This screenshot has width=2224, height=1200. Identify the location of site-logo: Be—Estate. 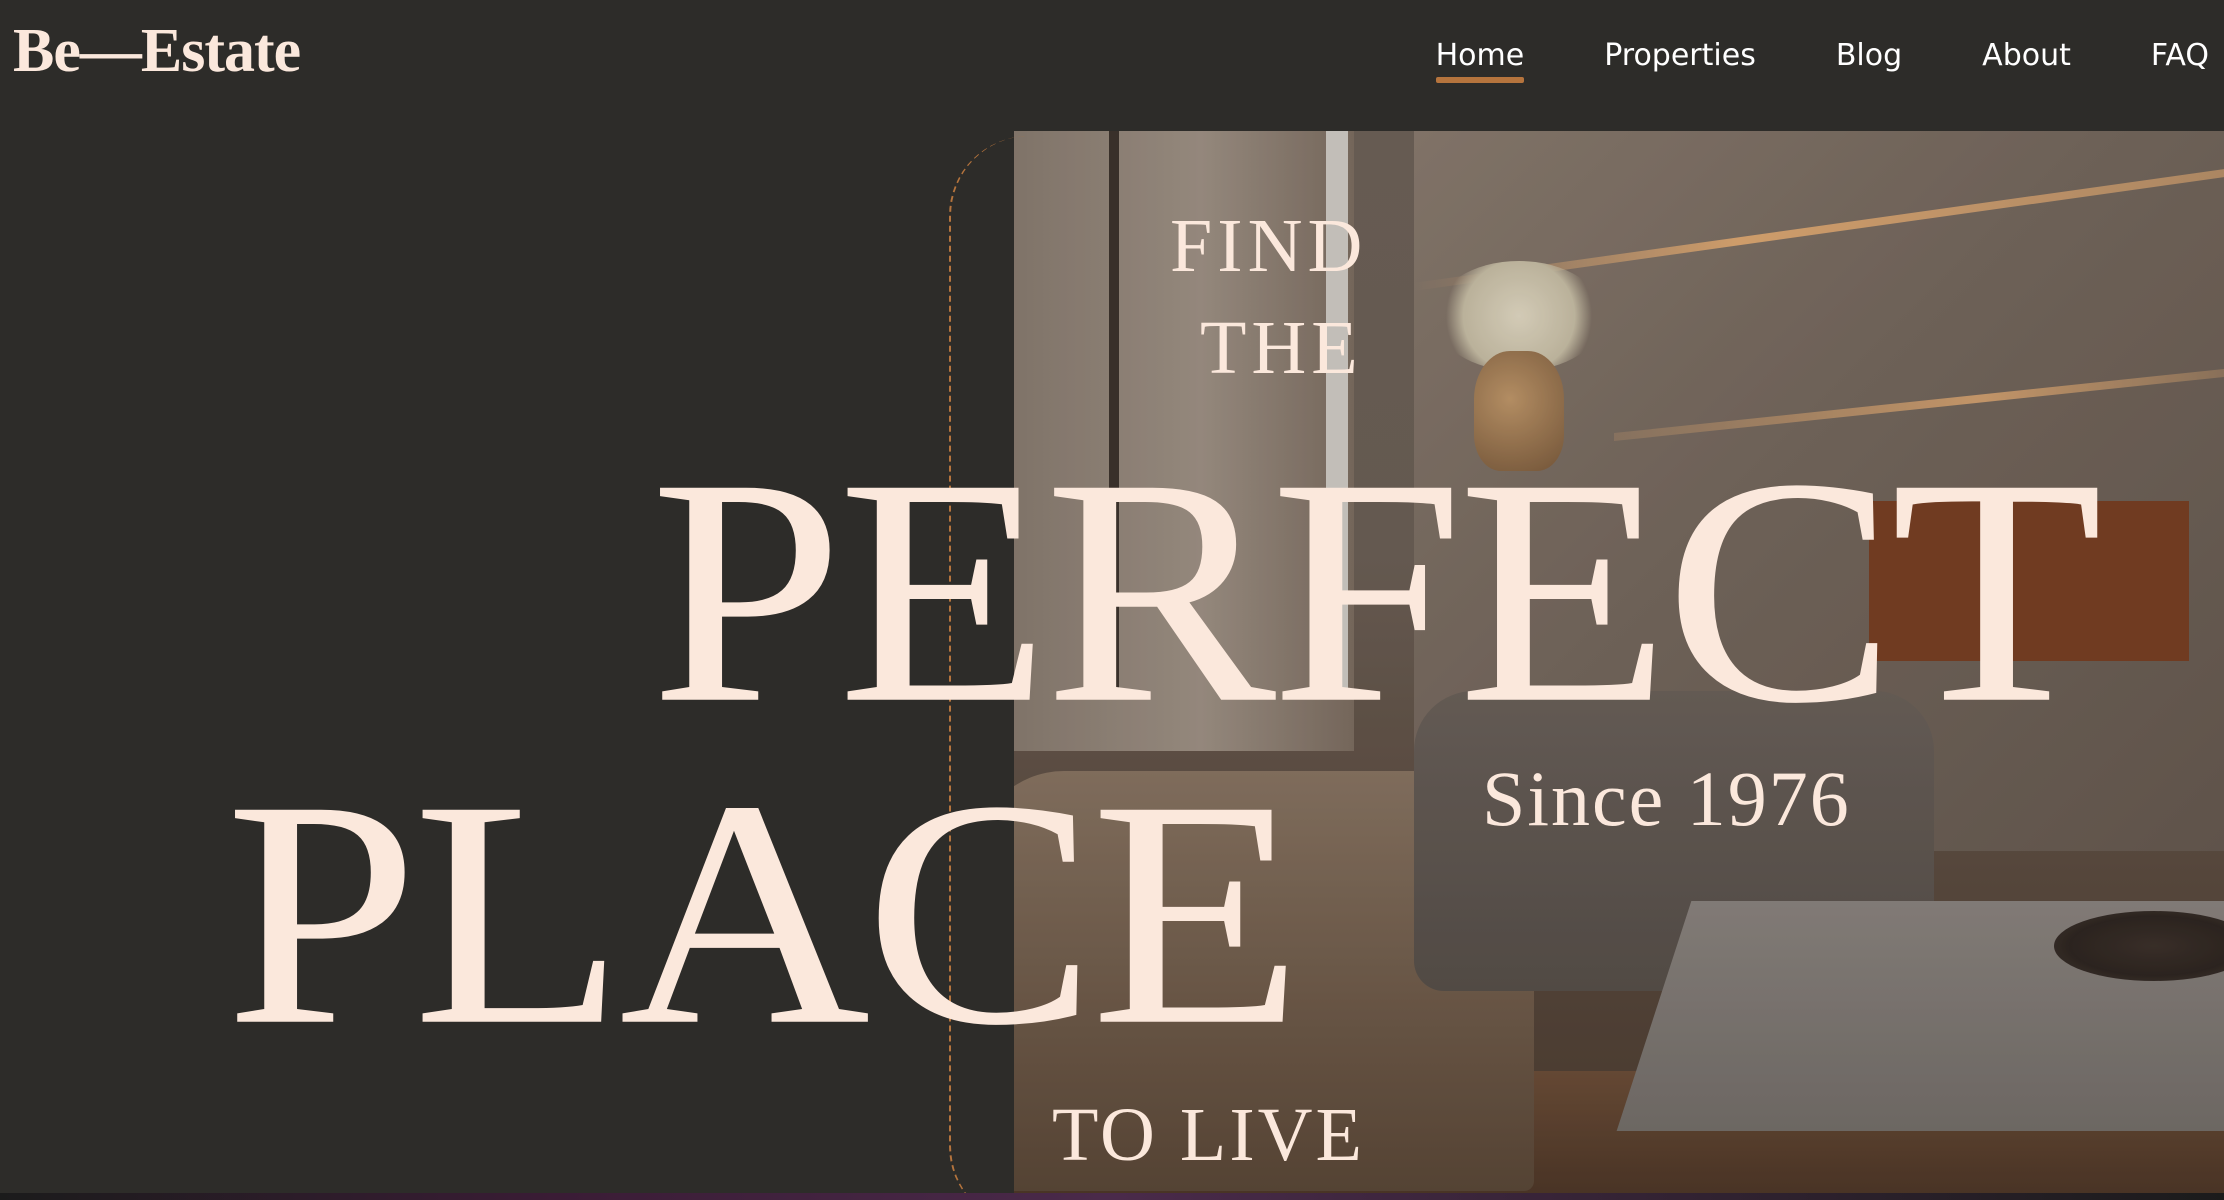
(157, 51).